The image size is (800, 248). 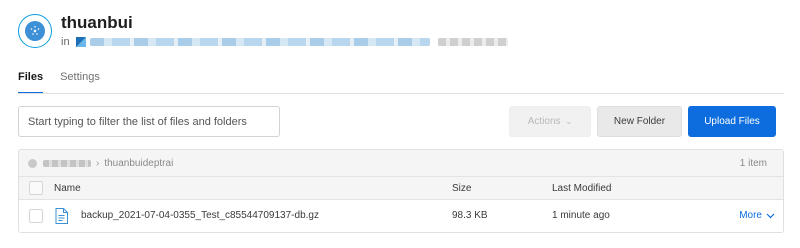 I want to click on tab-files: Files, so click(x=31, y=82).